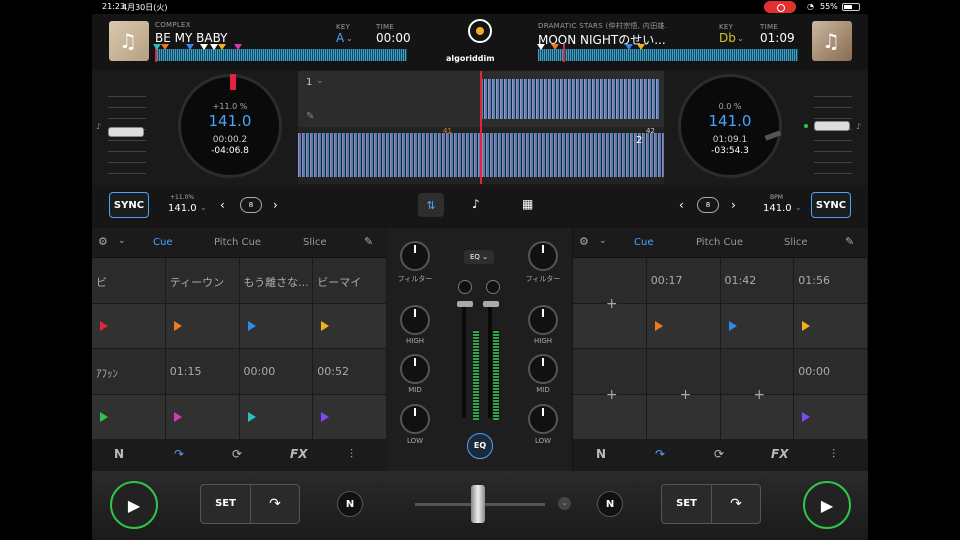  Describe the element at coordinates (202, 372) in the screenshot. I see `pad-label-cell: 01:15` at that location.